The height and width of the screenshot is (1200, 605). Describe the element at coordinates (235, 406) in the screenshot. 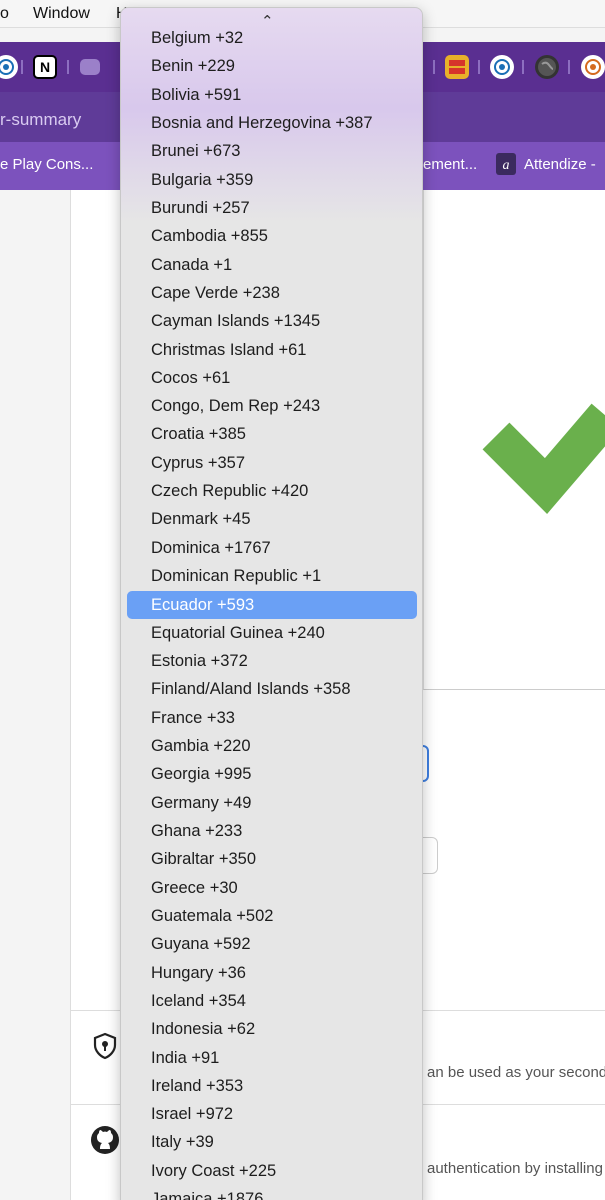

I see `country-option: Congo, Dem Rep +243` at that location.